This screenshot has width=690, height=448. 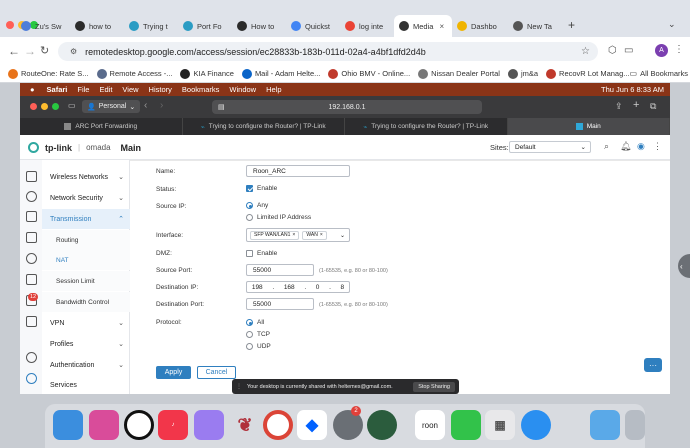 I want to click on photo-app-icon: ❦, so click(x=245, y=425).